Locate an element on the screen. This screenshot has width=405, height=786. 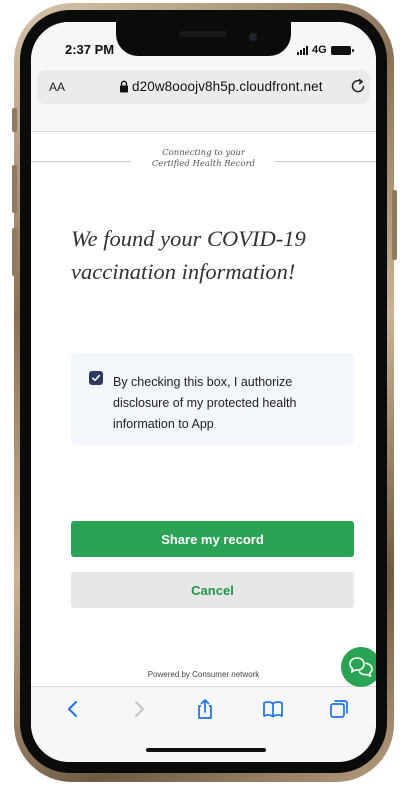
back-icon is located at coordinates (73, 709).